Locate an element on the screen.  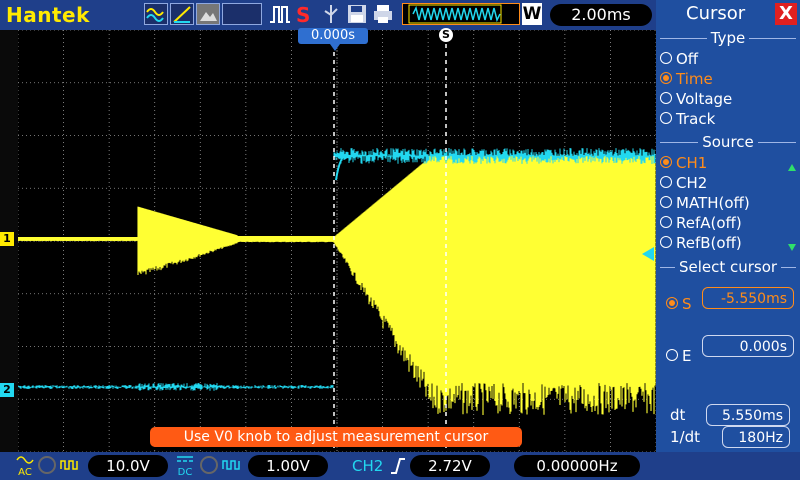
trigger-level: 2.72V is located at coordinates (450, 466).